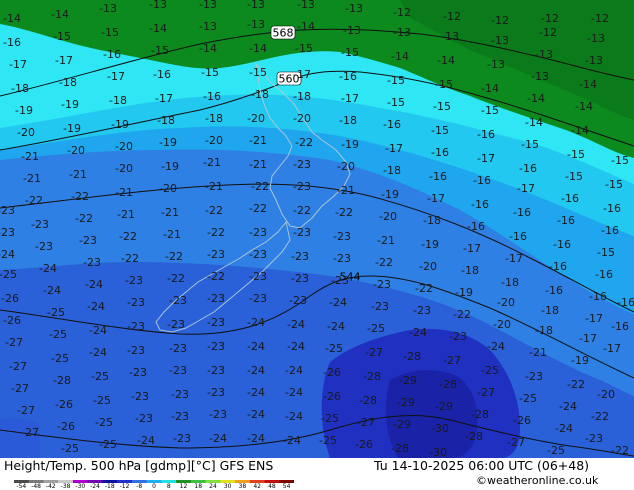  I want to click on colorbar-tick: 30, so click(228, 485).